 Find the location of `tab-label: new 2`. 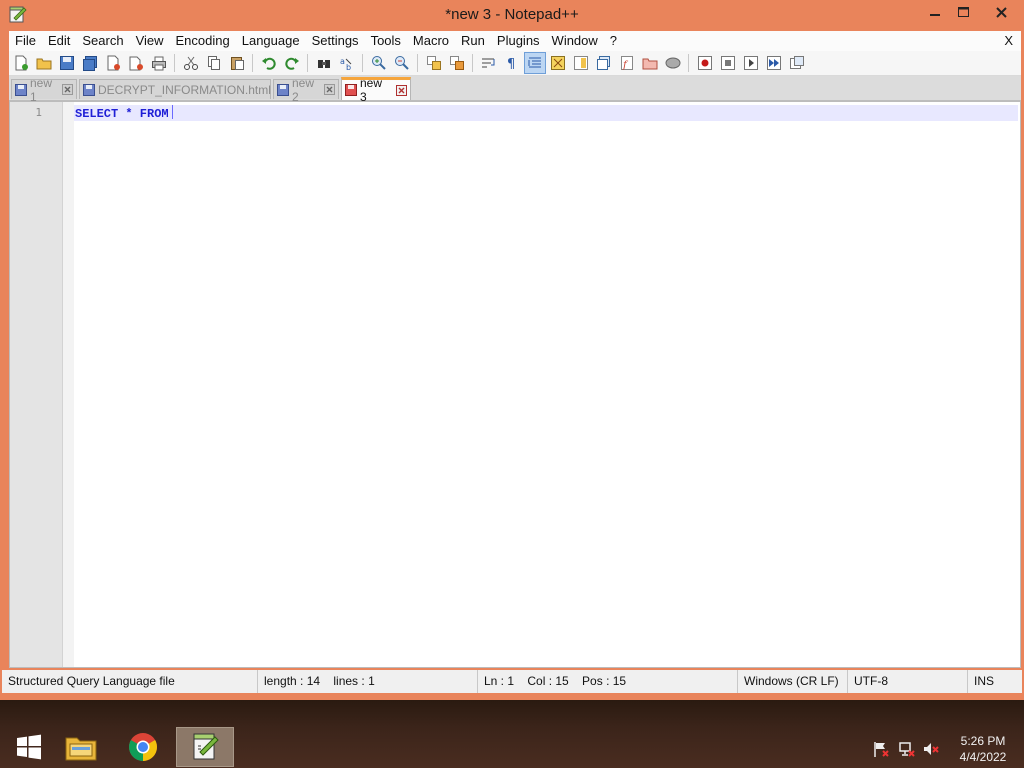

tab-label: new 2 is located at coordinates (303, 89).